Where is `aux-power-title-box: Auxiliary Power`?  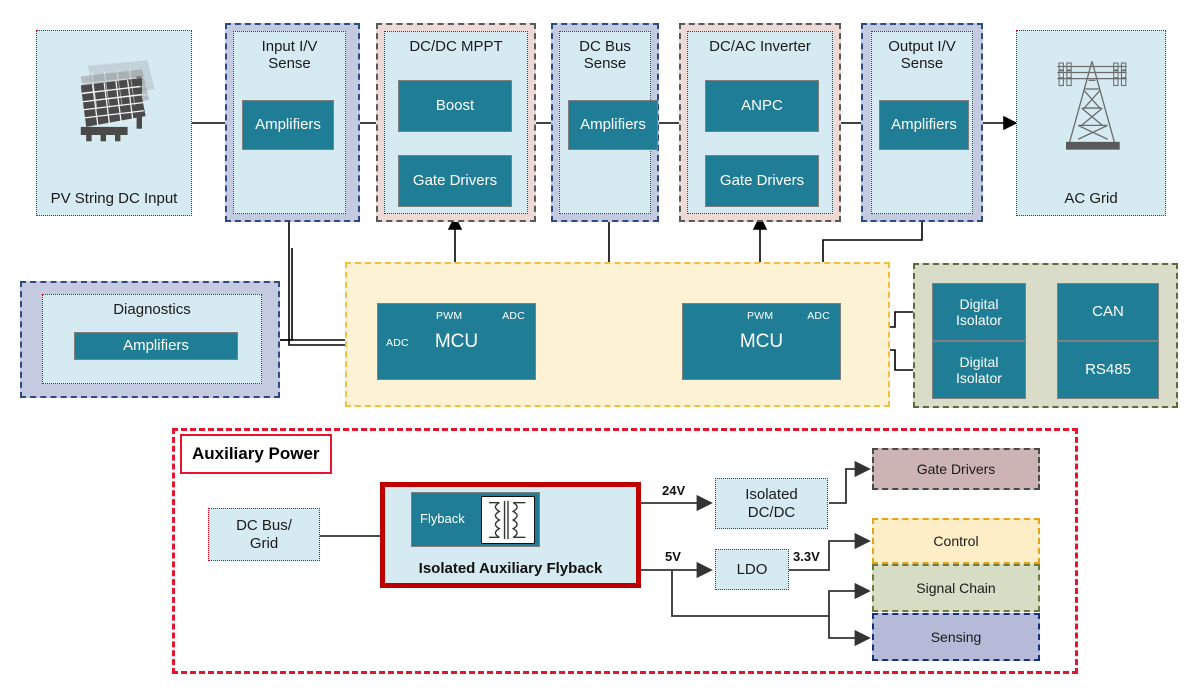
aux-power-title-box: Auxiliary Power is located at coordinates (256, 454).